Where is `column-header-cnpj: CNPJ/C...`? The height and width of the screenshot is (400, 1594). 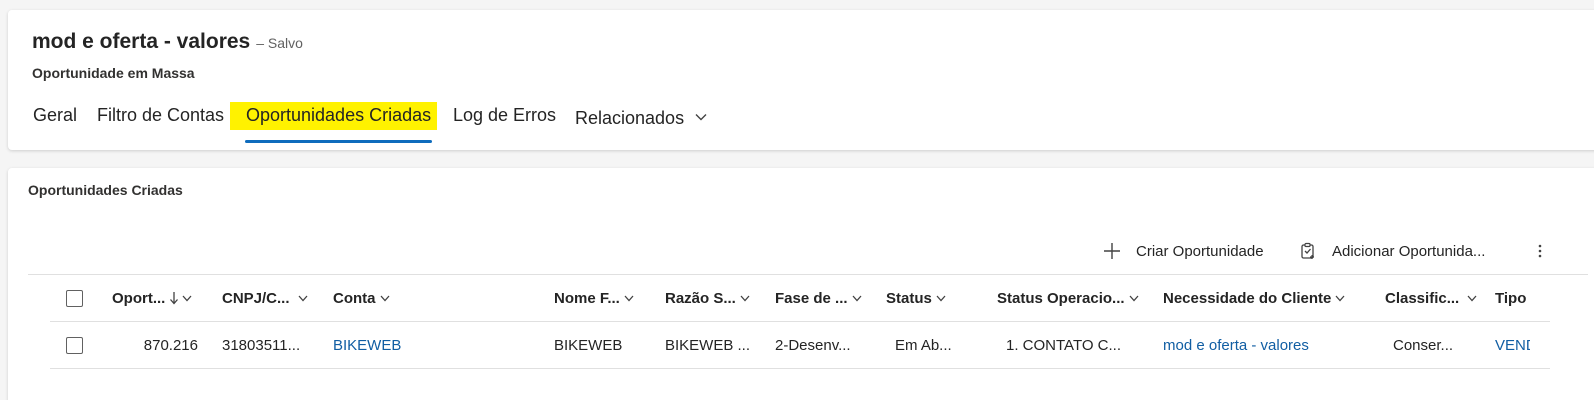 column-header-cnpj: CNPJ/C... is located at coordinates (265, 298).